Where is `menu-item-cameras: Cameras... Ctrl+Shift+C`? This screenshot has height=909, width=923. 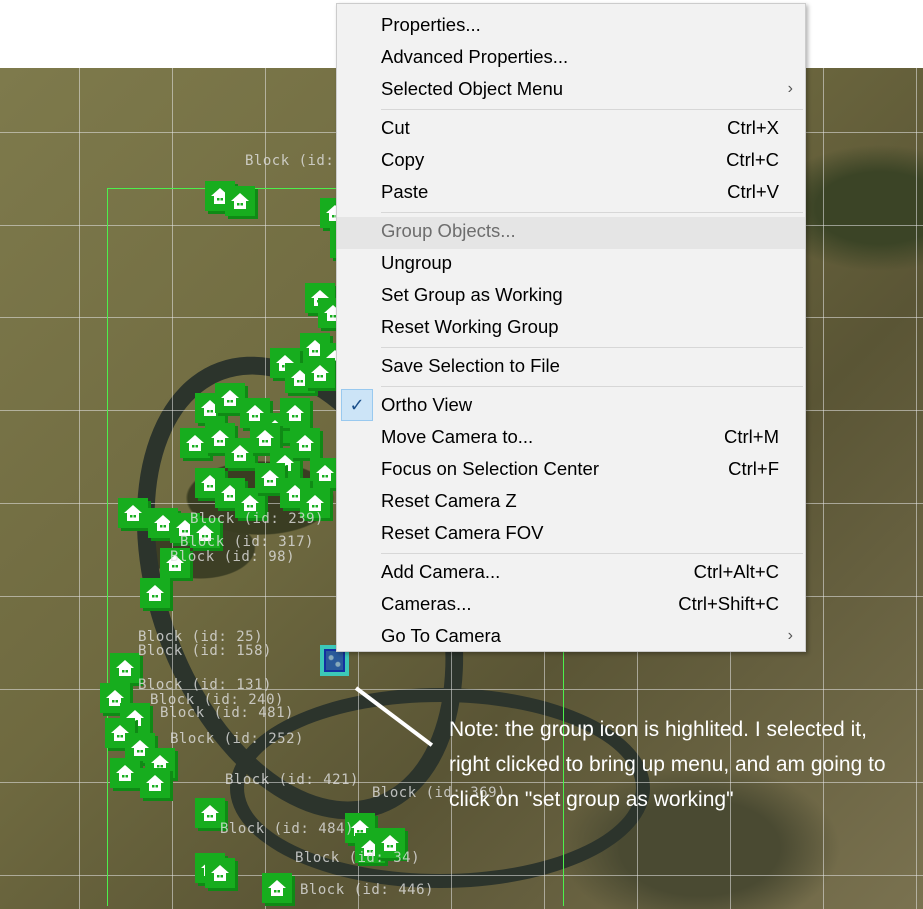
menu-item-cameras: Cameras... Ctrl+Shift+C is located at coordinates (571, 606).